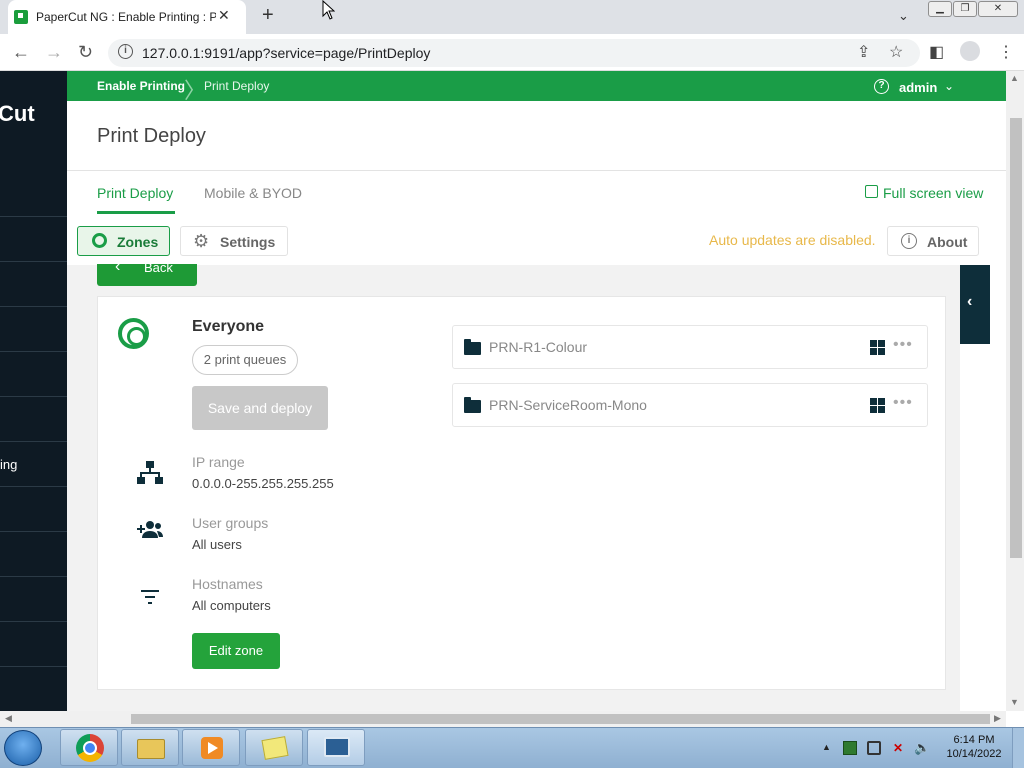 The height and width of the screenshot is (768, 1024). I want to click on active-tab-indicator, so click(136, 212).